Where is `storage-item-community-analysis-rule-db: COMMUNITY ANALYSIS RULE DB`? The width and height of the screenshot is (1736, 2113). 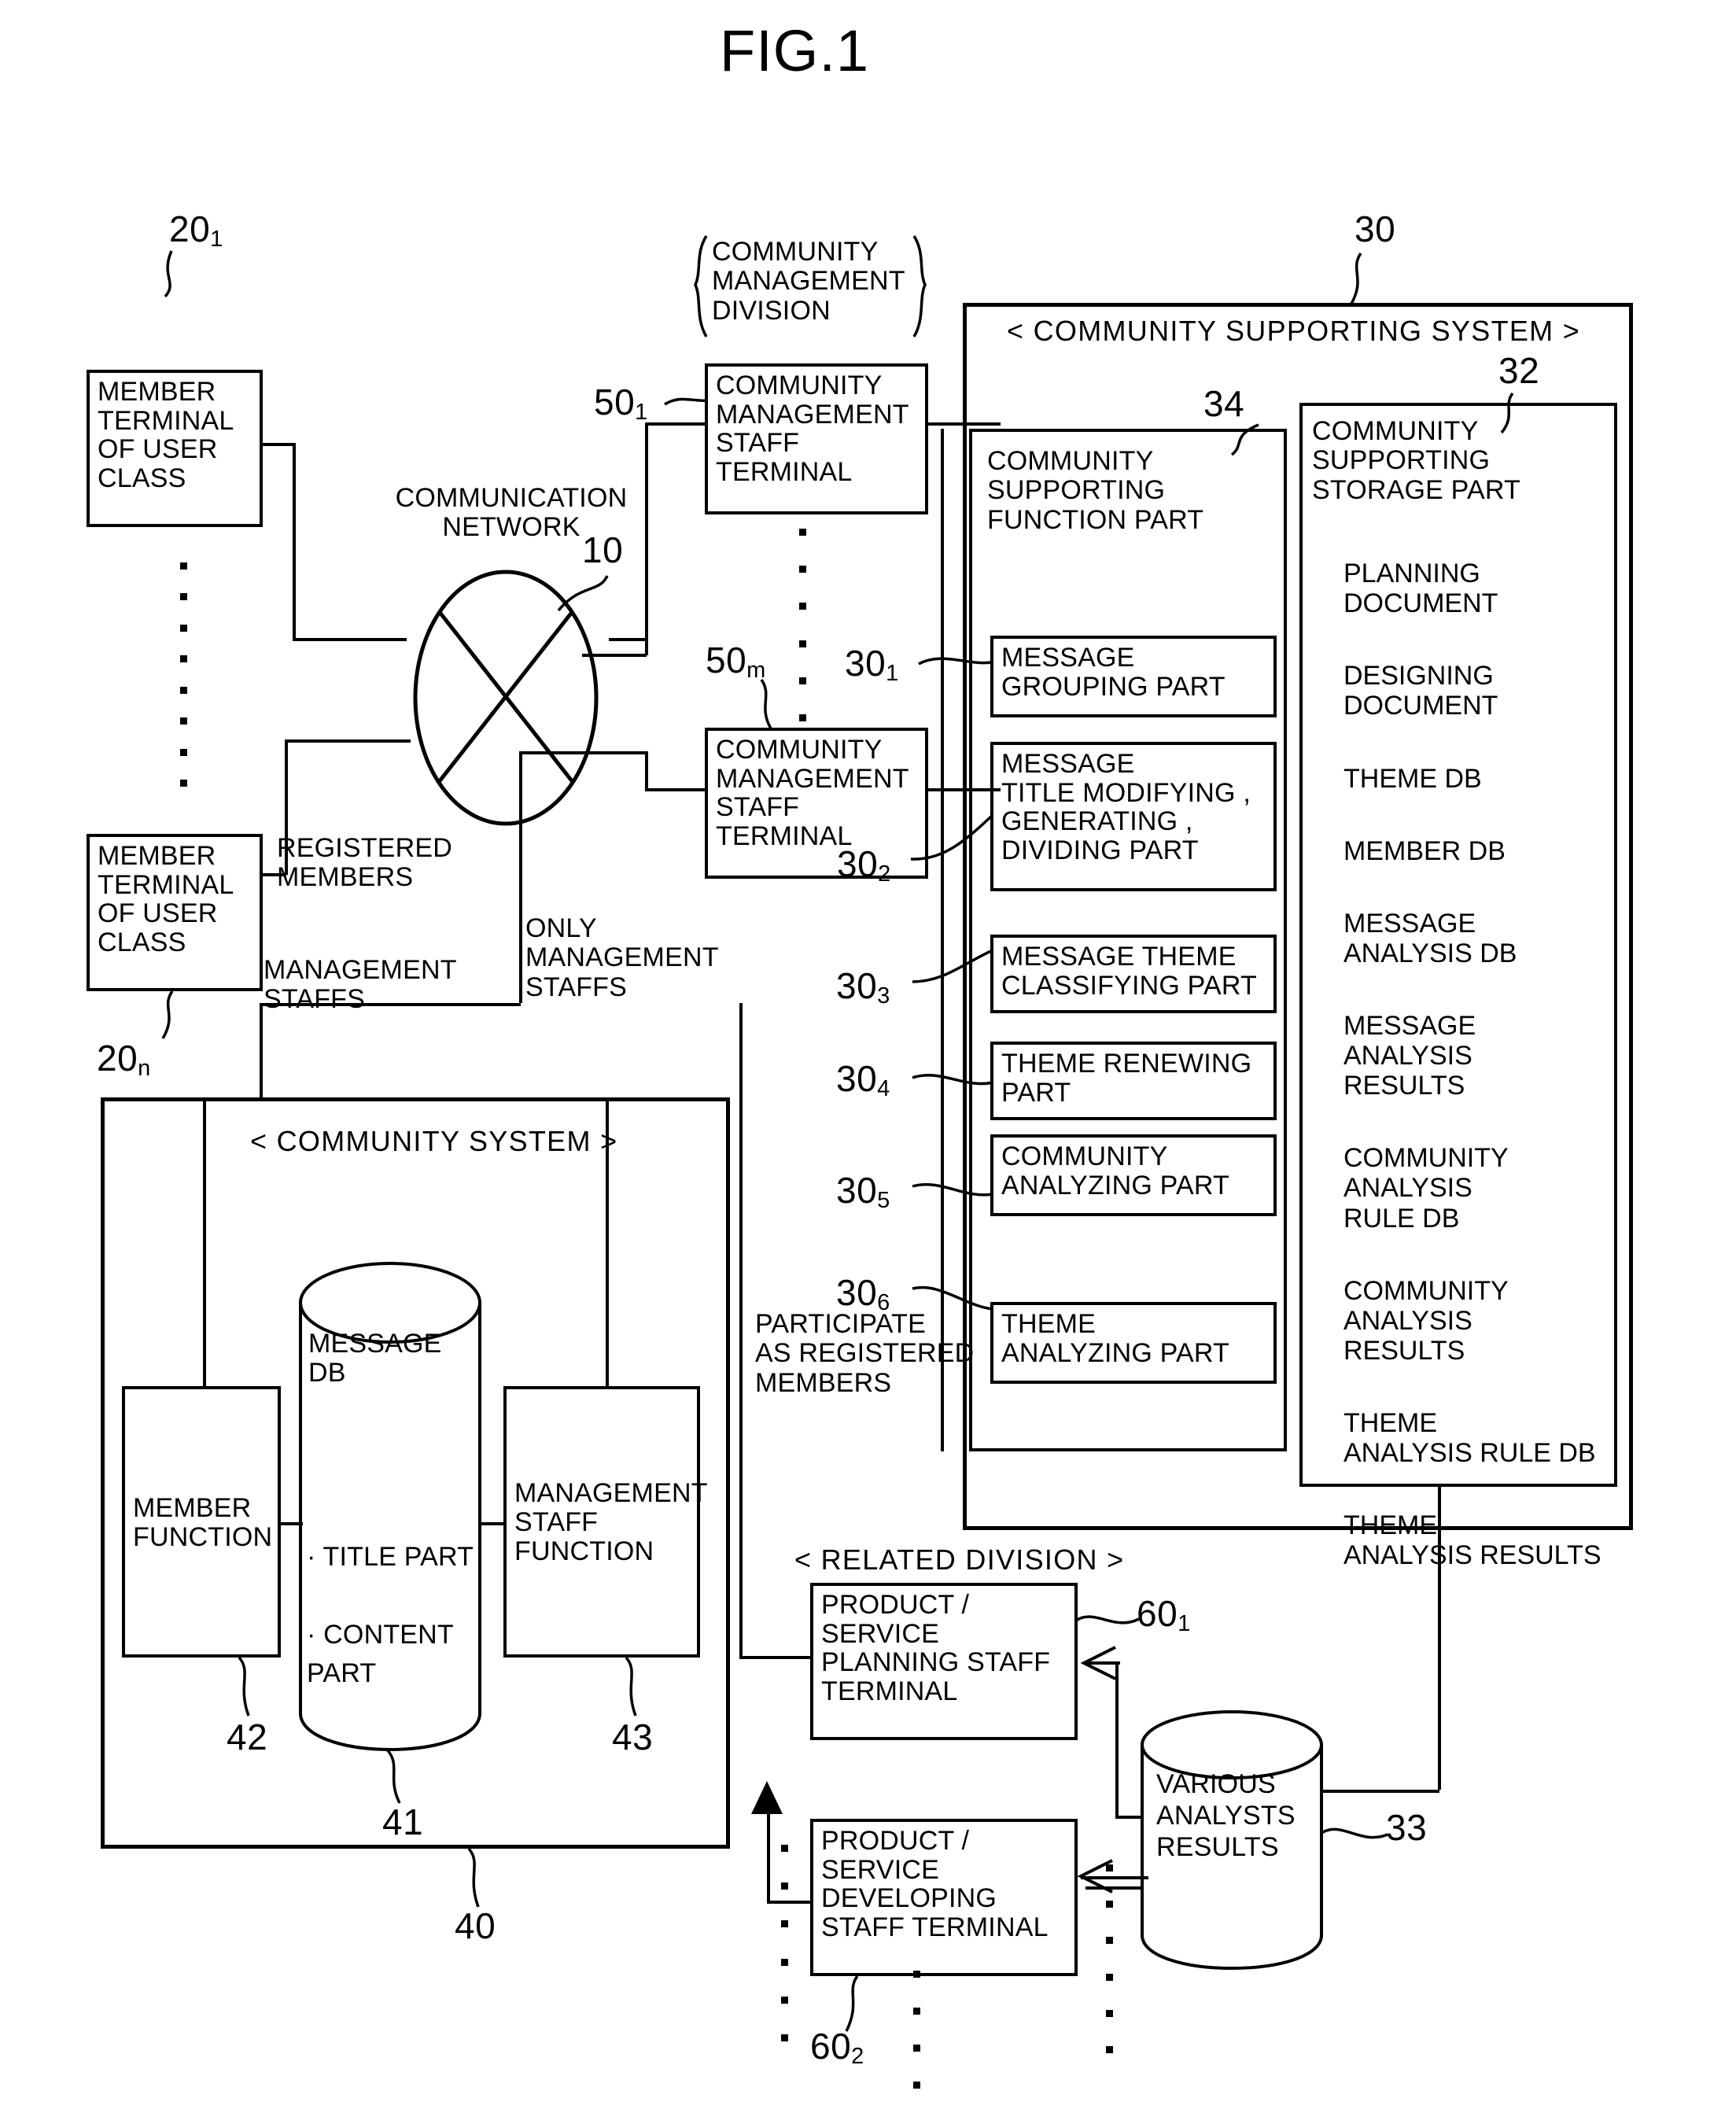 storage-item-community-analysis-rule-db: COMMUNITY ANALYSIS RULE DB is located at coordinates (1426, 1188).